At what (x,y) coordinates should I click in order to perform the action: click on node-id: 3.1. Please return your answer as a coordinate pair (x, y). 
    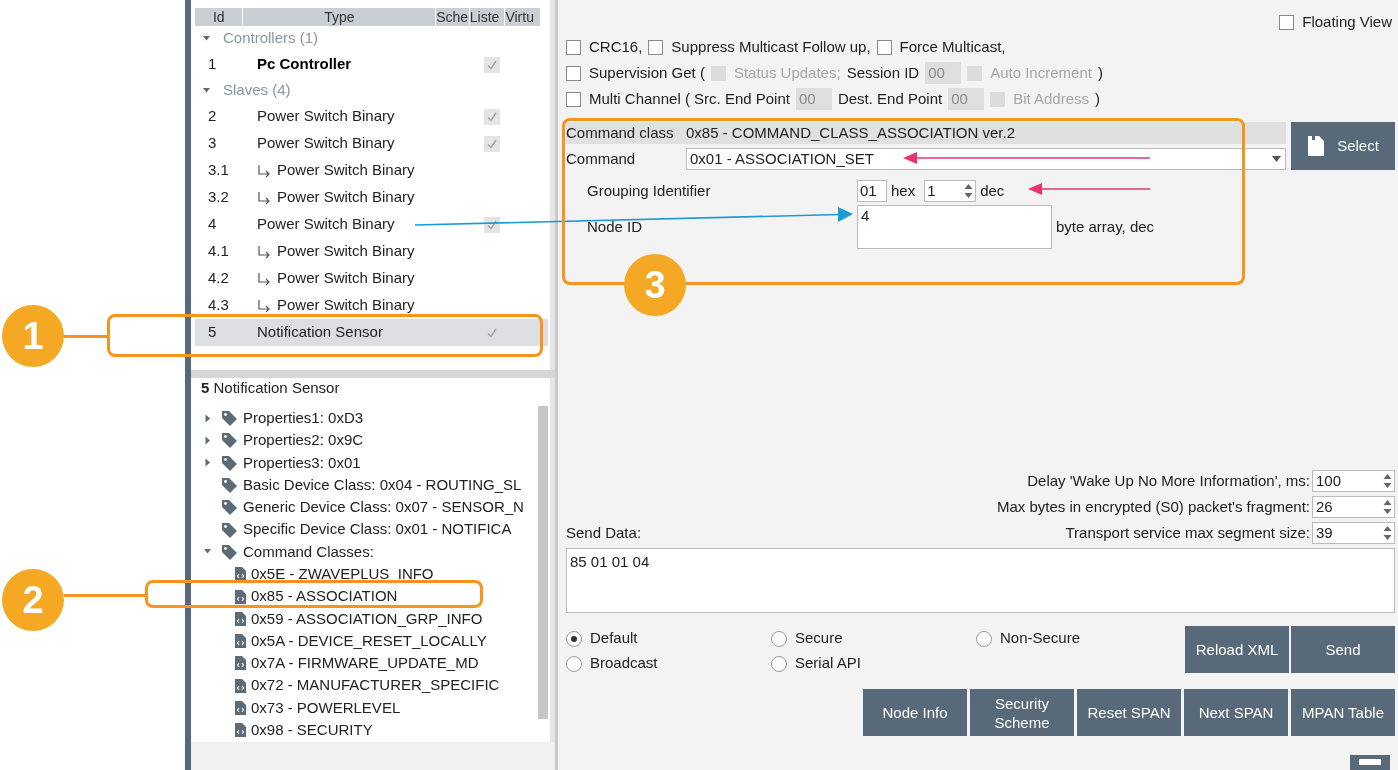
    Looking at the image, I should click on (218, 170).